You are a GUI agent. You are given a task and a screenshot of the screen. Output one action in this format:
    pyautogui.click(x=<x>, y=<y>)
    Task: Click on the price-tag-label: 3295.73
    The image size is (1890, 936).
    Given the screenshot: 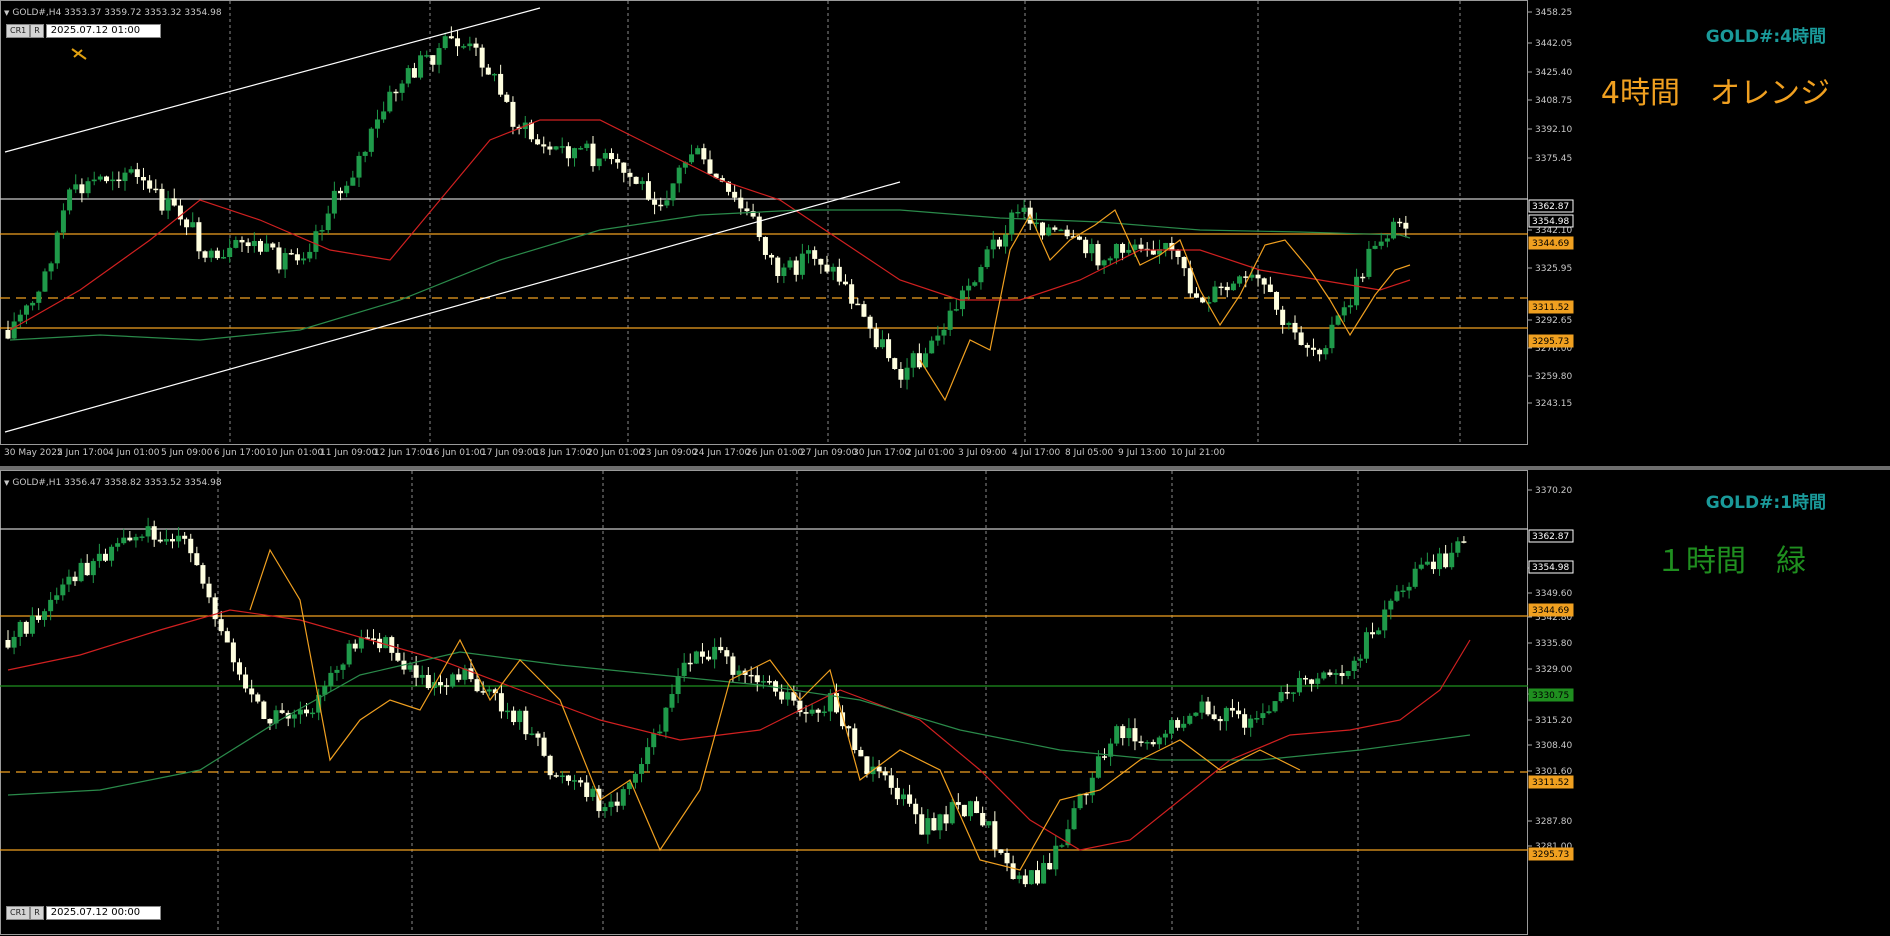 What is the action you would take?
    pyautogui.click(x=1550, y=855)
    